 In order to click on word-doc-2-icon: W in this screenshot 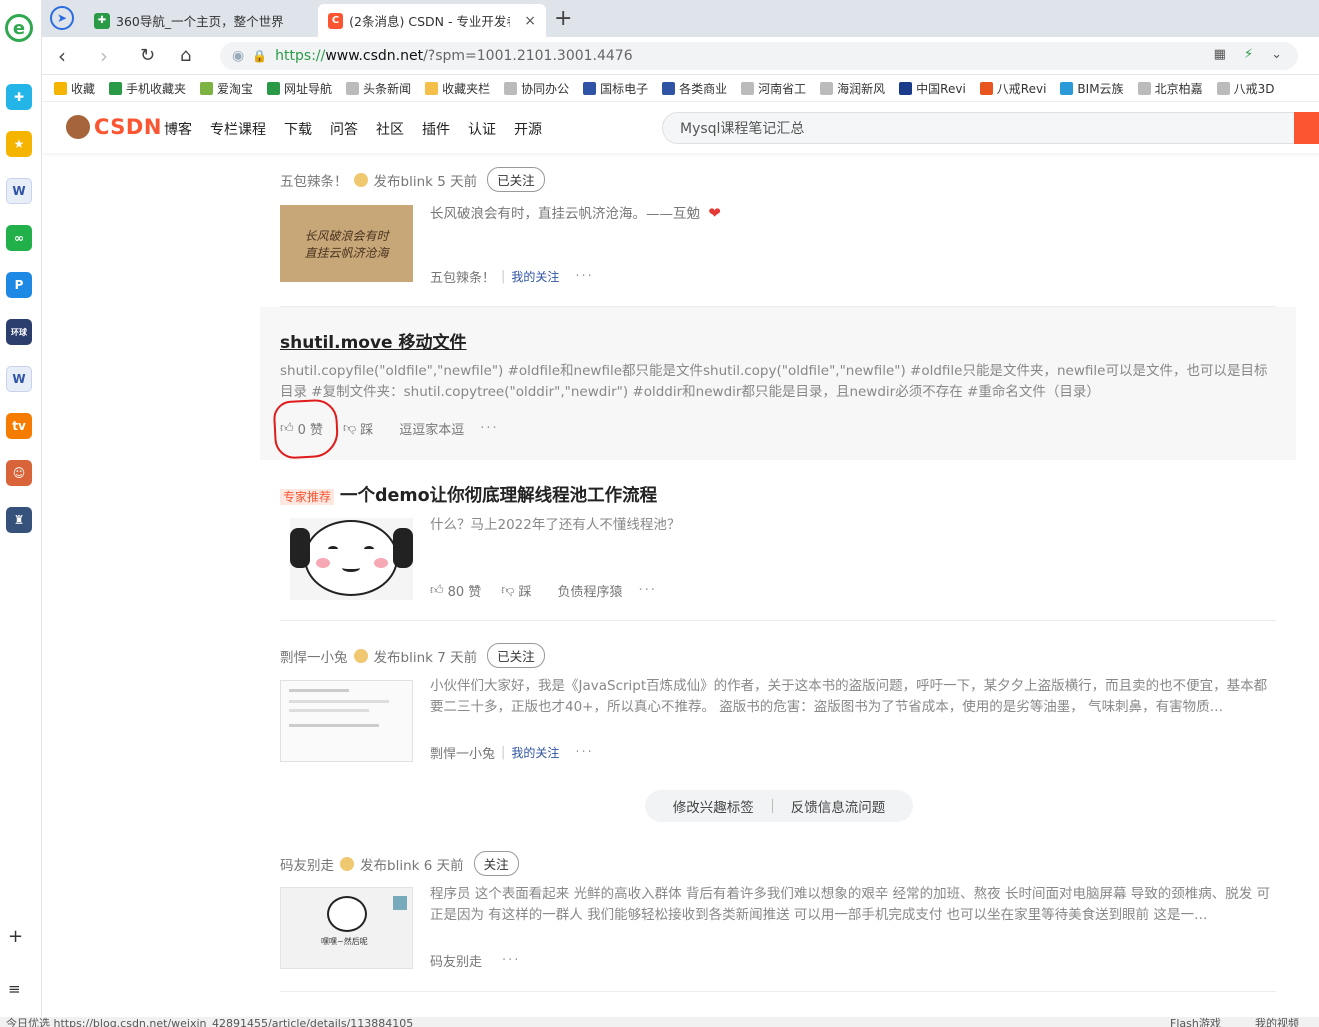, I will do `click(19, 379)`.